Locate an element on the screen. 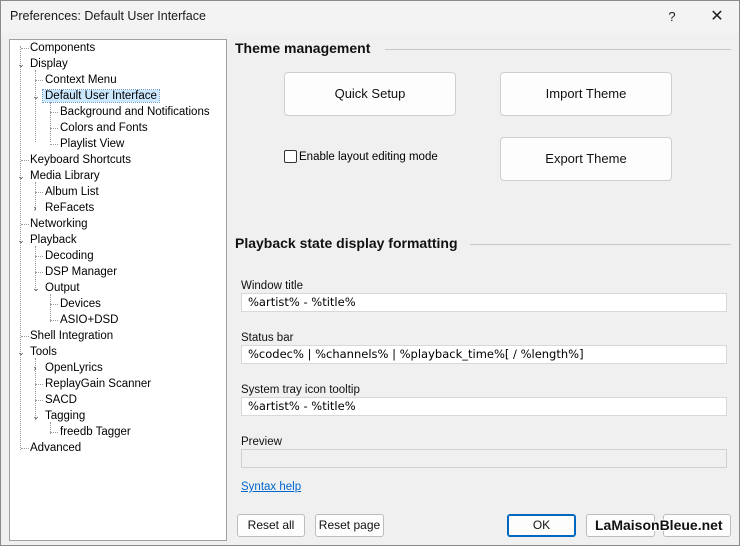  window-title-label: Window title is located at coordinates (272, 286).